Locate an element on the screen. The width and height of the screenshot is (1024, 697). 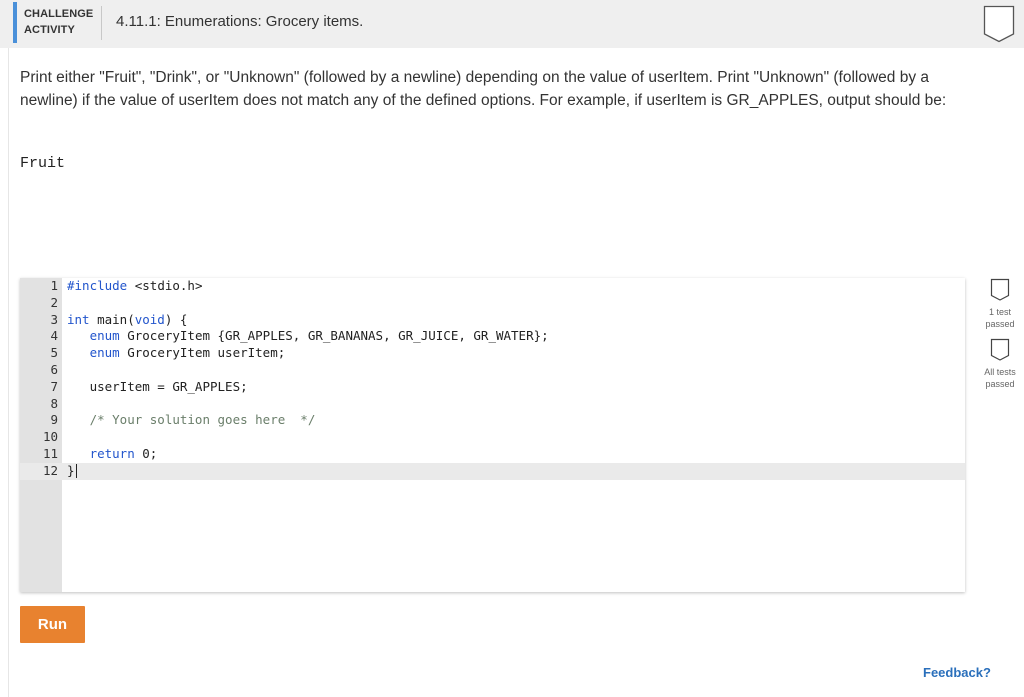
line-number: 12 is located at coordinates (50, 470).